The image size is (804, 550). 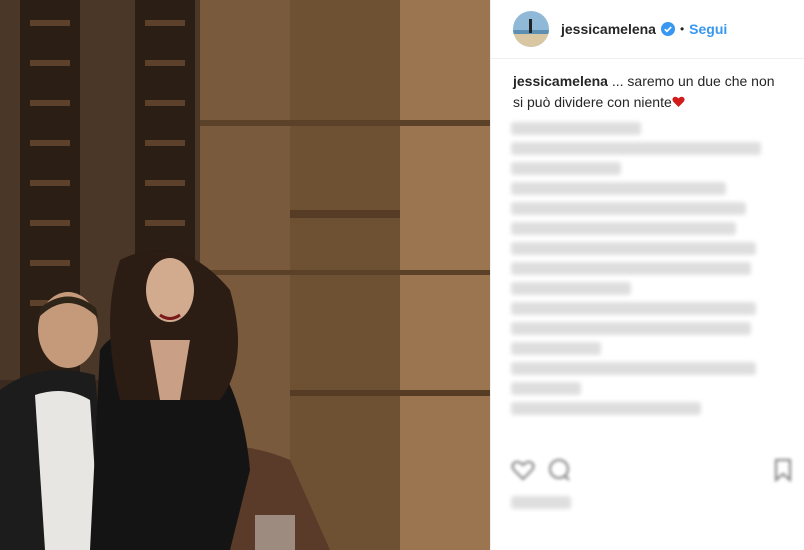 What do you see at coordinates (560, 81) in the screenshot?
I see `caption-username: jessicamelena` at bounding box center [560, 81].